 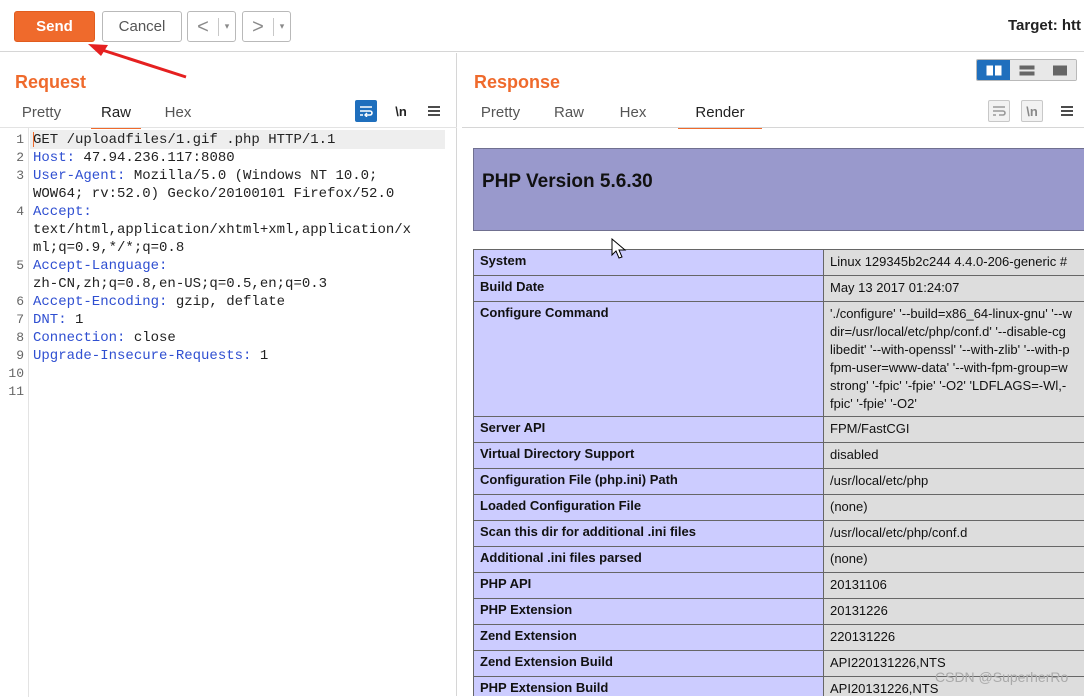 I want to click on phpinfo-key: Configure Command, so click(x=649, y=359).